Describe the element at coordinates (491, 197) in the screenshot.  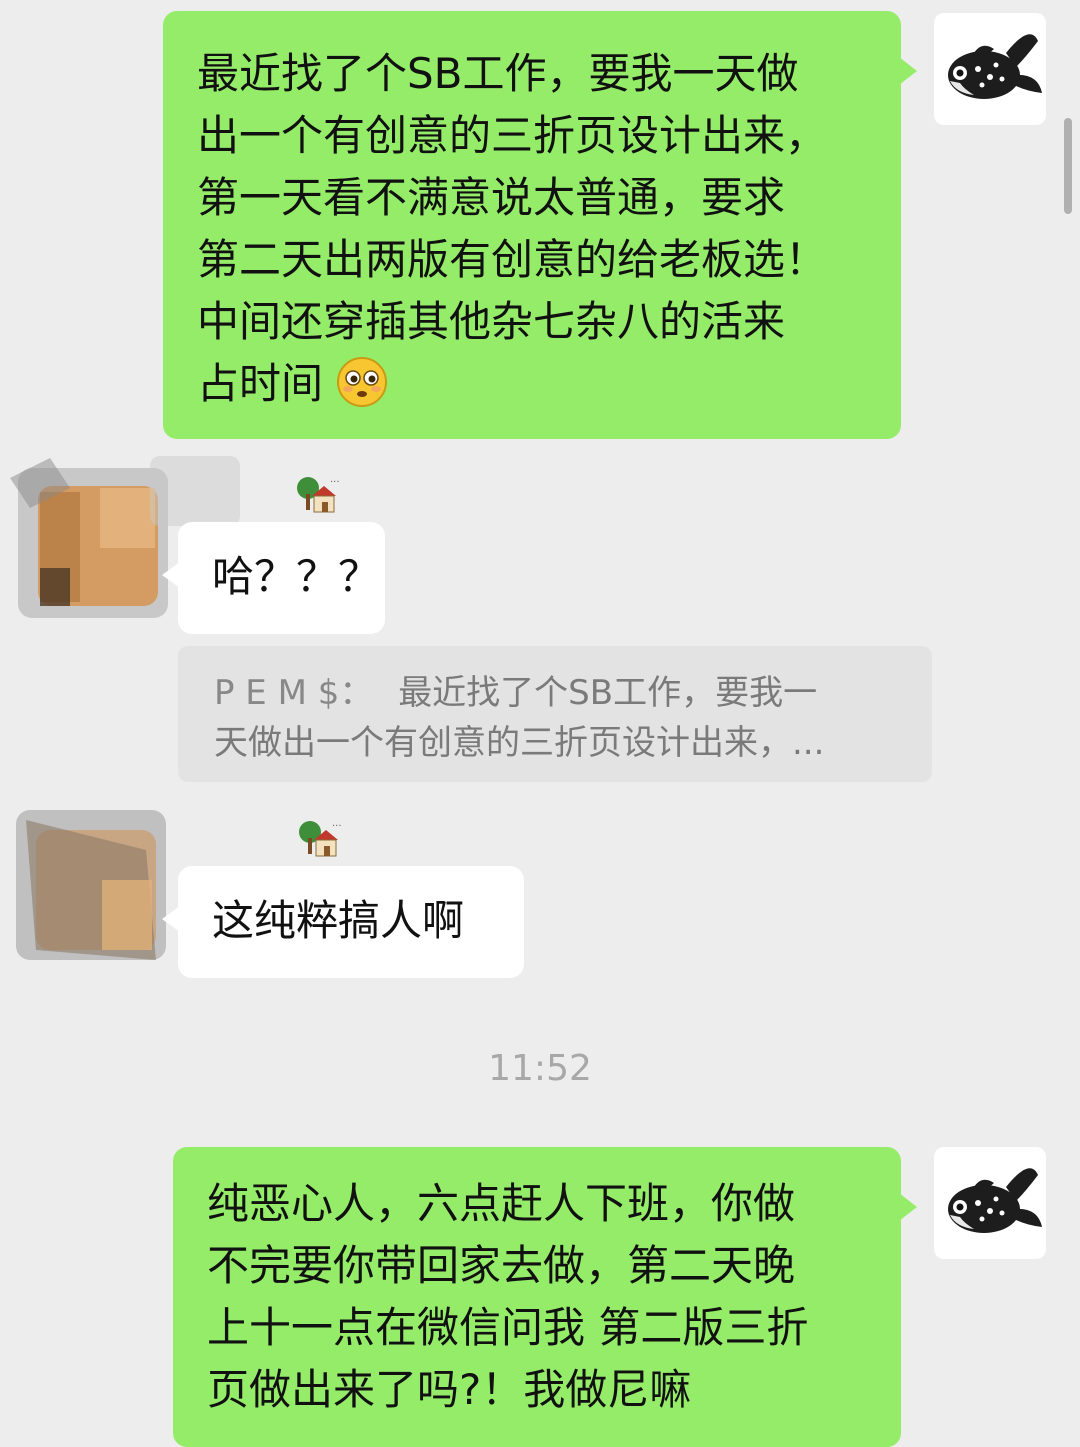
I see `message-line: 第一天看不满意说太普通，要求` at that location.